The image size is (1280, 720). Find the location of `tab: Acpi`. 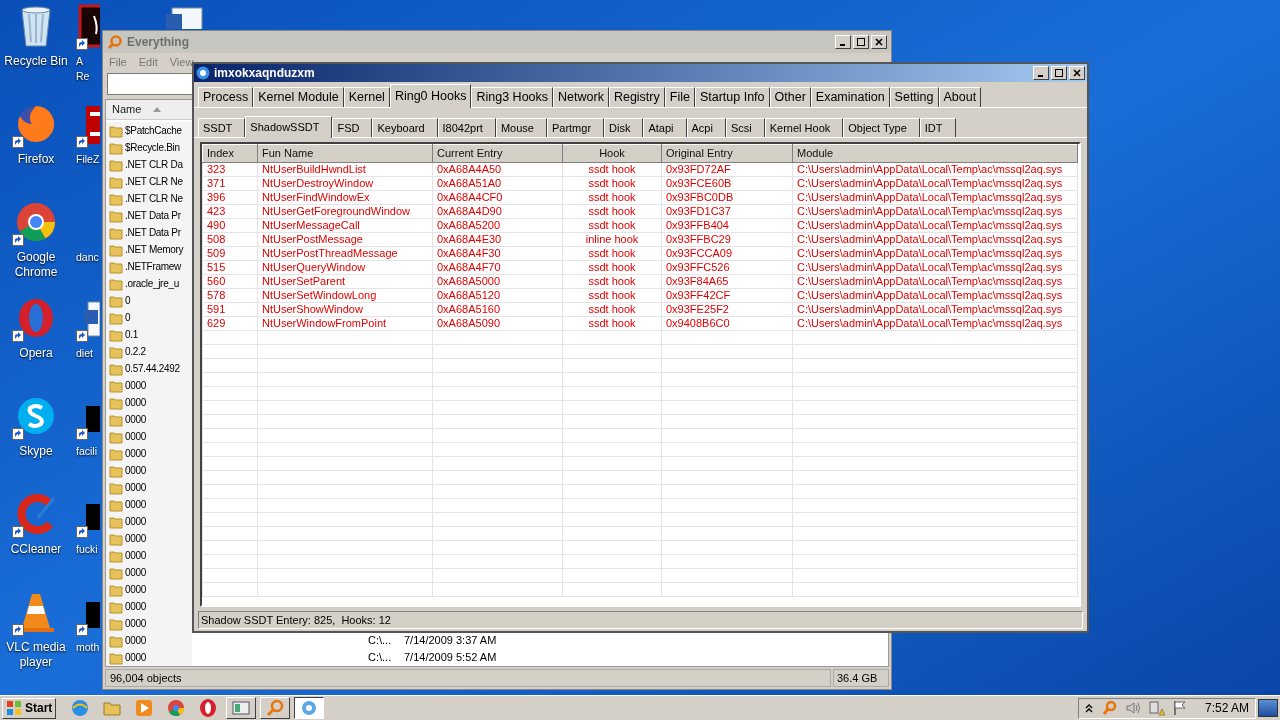

tab: Acpi is located at coordinates (706, 127).